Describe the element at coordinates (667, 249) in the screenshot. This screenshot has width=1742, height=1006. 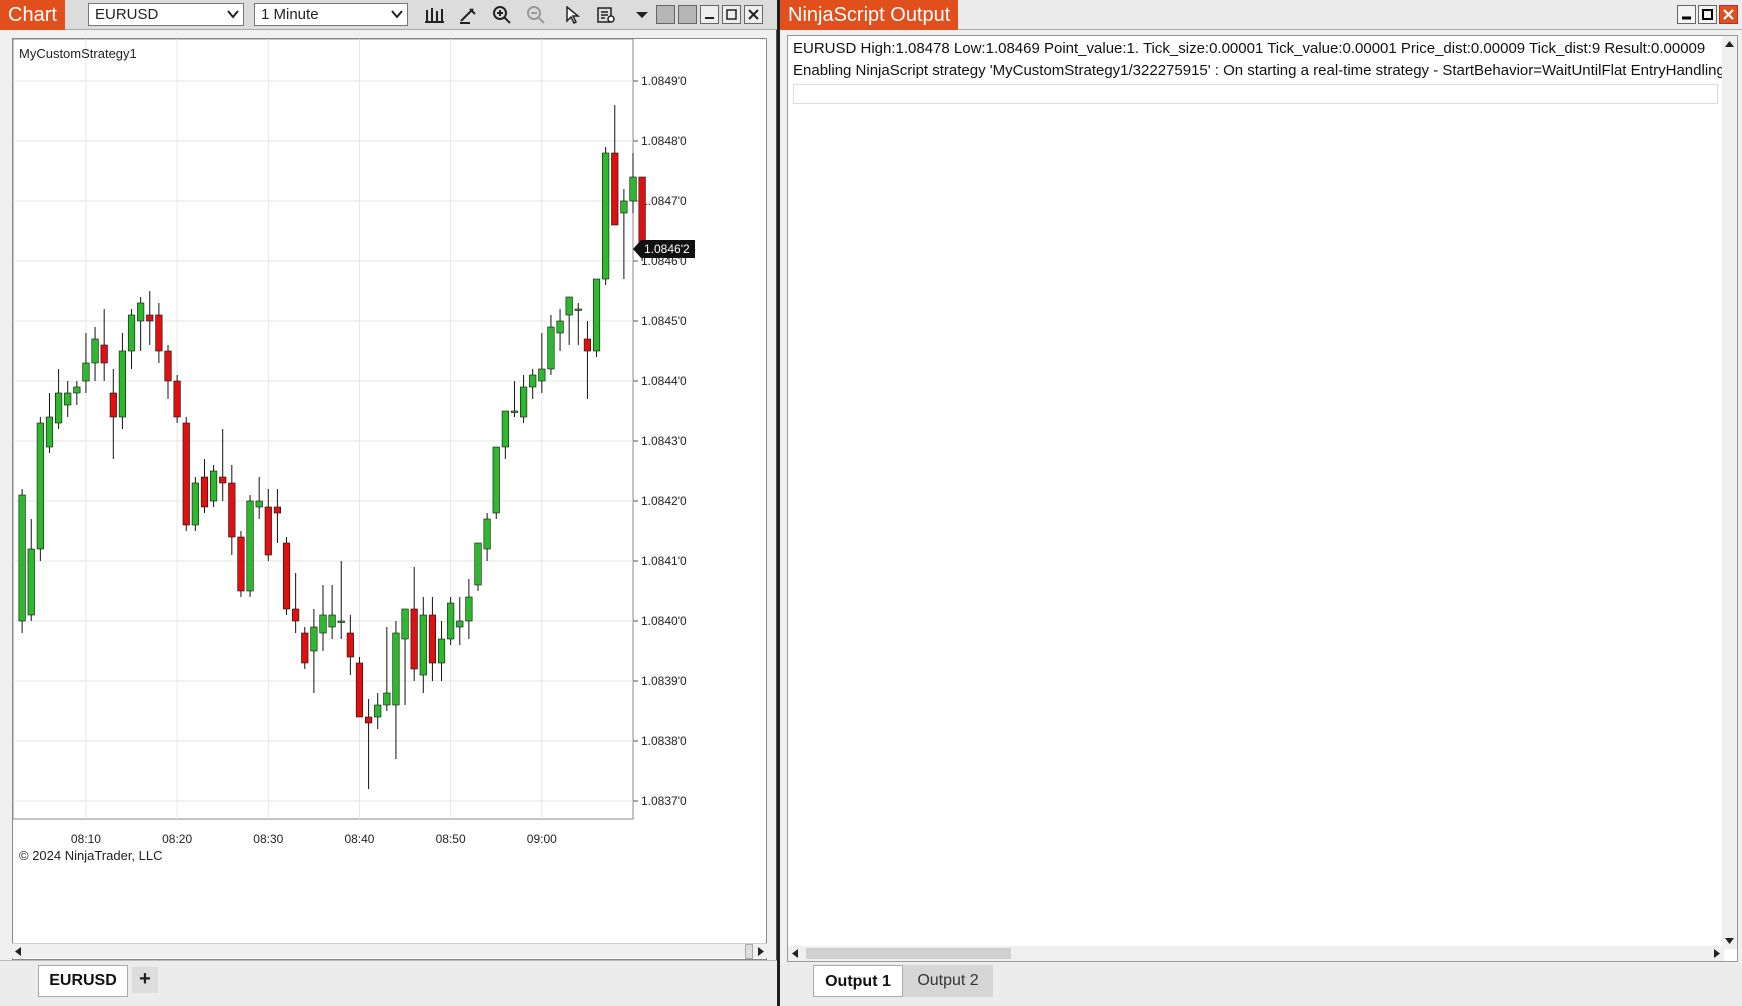
I see `current-price-label: 1.0846'2` at that location.